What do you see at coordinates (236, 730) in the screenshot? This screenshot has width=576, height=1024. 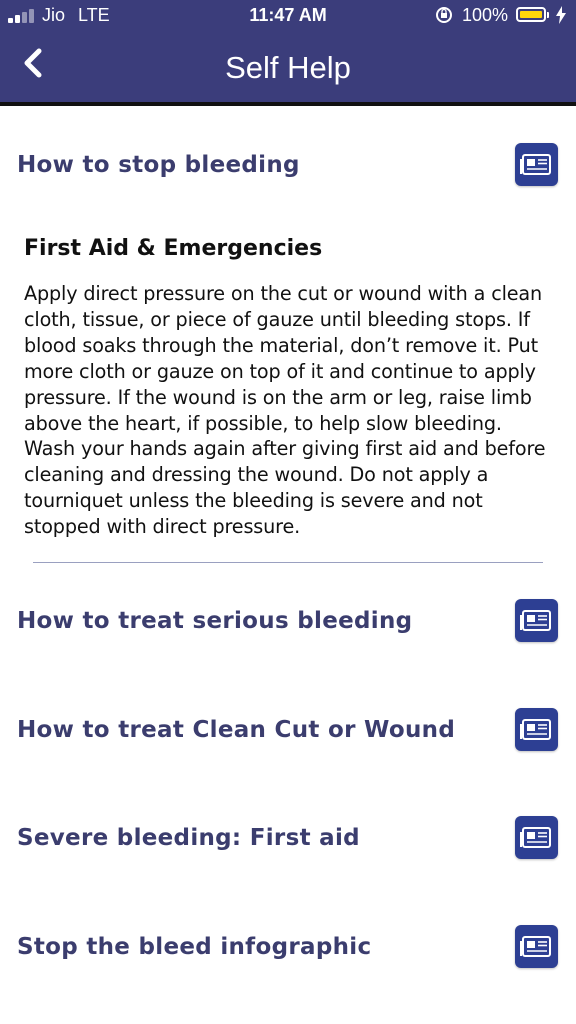 I see `list-item-title: How to treat Clean Cut or Wound` at bounding box center [236, 730].